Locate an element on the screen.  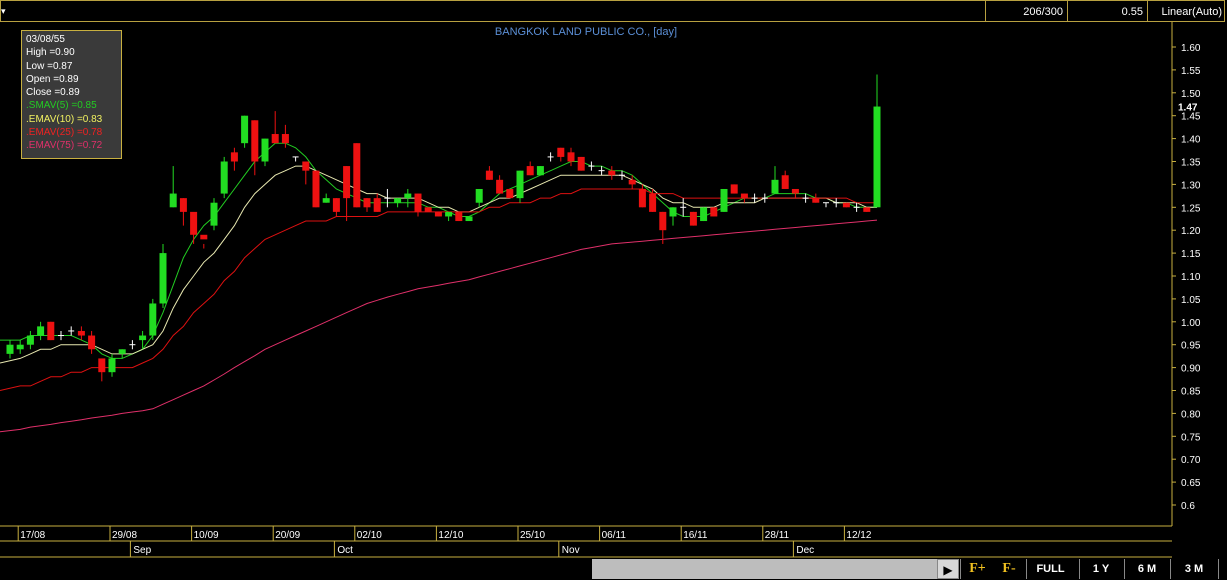
range-3m-button: 3 M is located at coordinates (1193, 569).